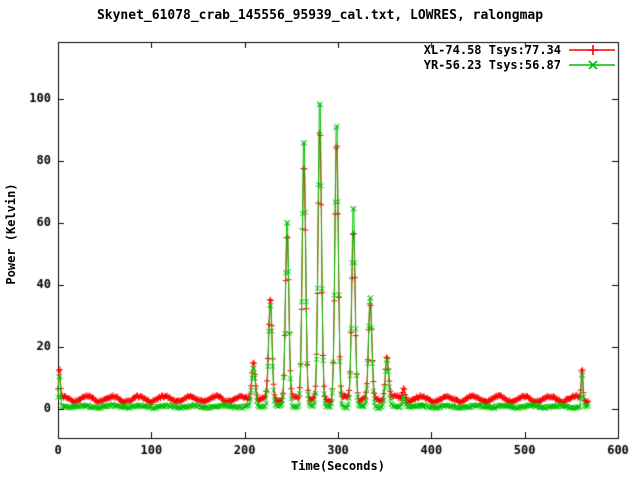  I want to click on plus-marker-icon, so click(593, 50).